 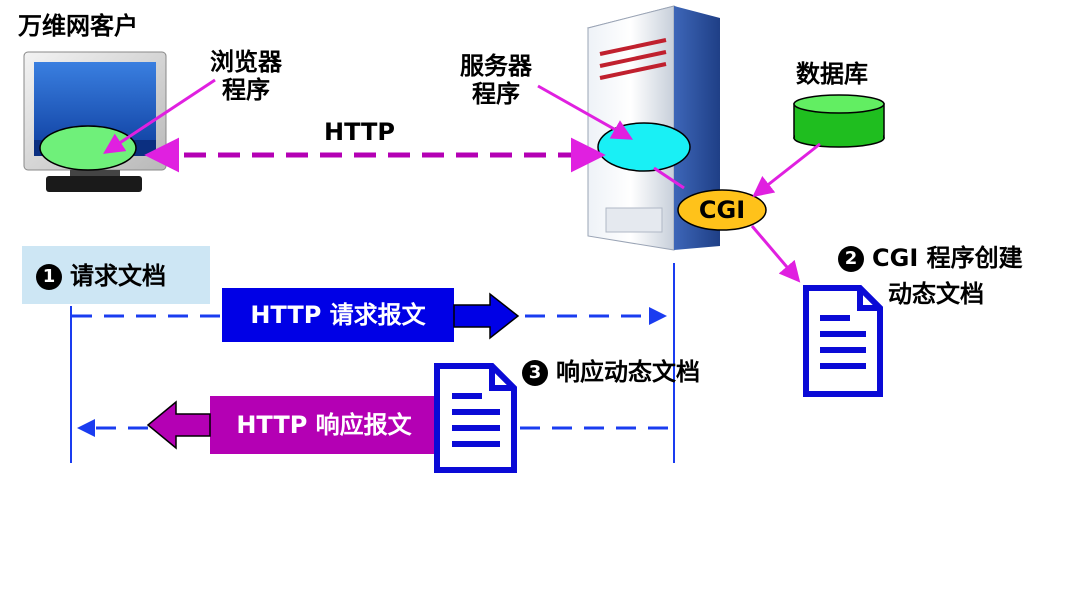 I want to click on database-label: 数据库, so click(x=832, y=74).